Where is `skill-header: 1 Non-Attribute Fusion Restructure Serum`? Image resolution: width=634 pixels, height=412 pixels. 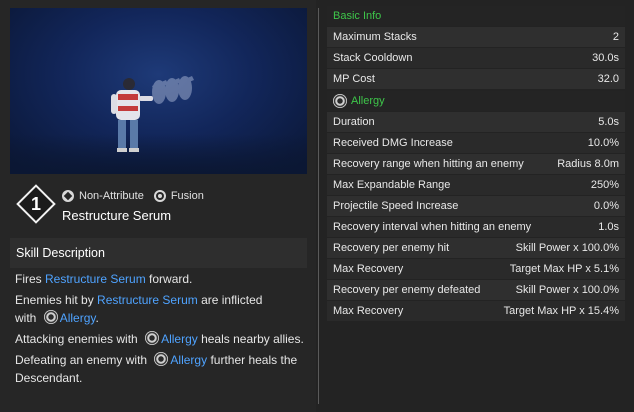
skill-header: 1 Non-Attribute Fusion Restructure Serum is located at coordinates (158, 207).